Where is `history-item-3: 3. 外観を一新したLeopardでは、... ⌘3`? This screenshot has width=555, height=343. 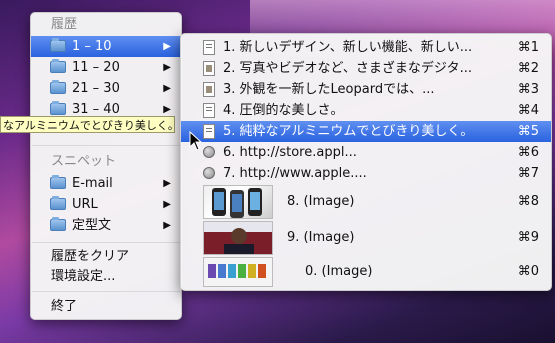 history-item-3: 3. 外観を一新したLeopardでは、... ⌘3 is located at coordinates (366, 89).